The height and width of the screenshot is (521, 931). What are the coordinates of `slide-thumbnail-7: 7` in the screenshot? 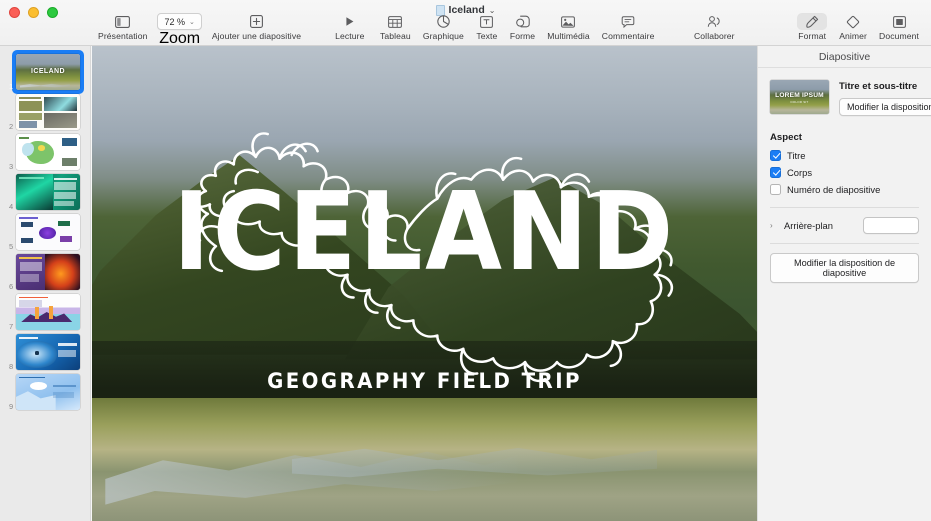 It's located at (45, 312).